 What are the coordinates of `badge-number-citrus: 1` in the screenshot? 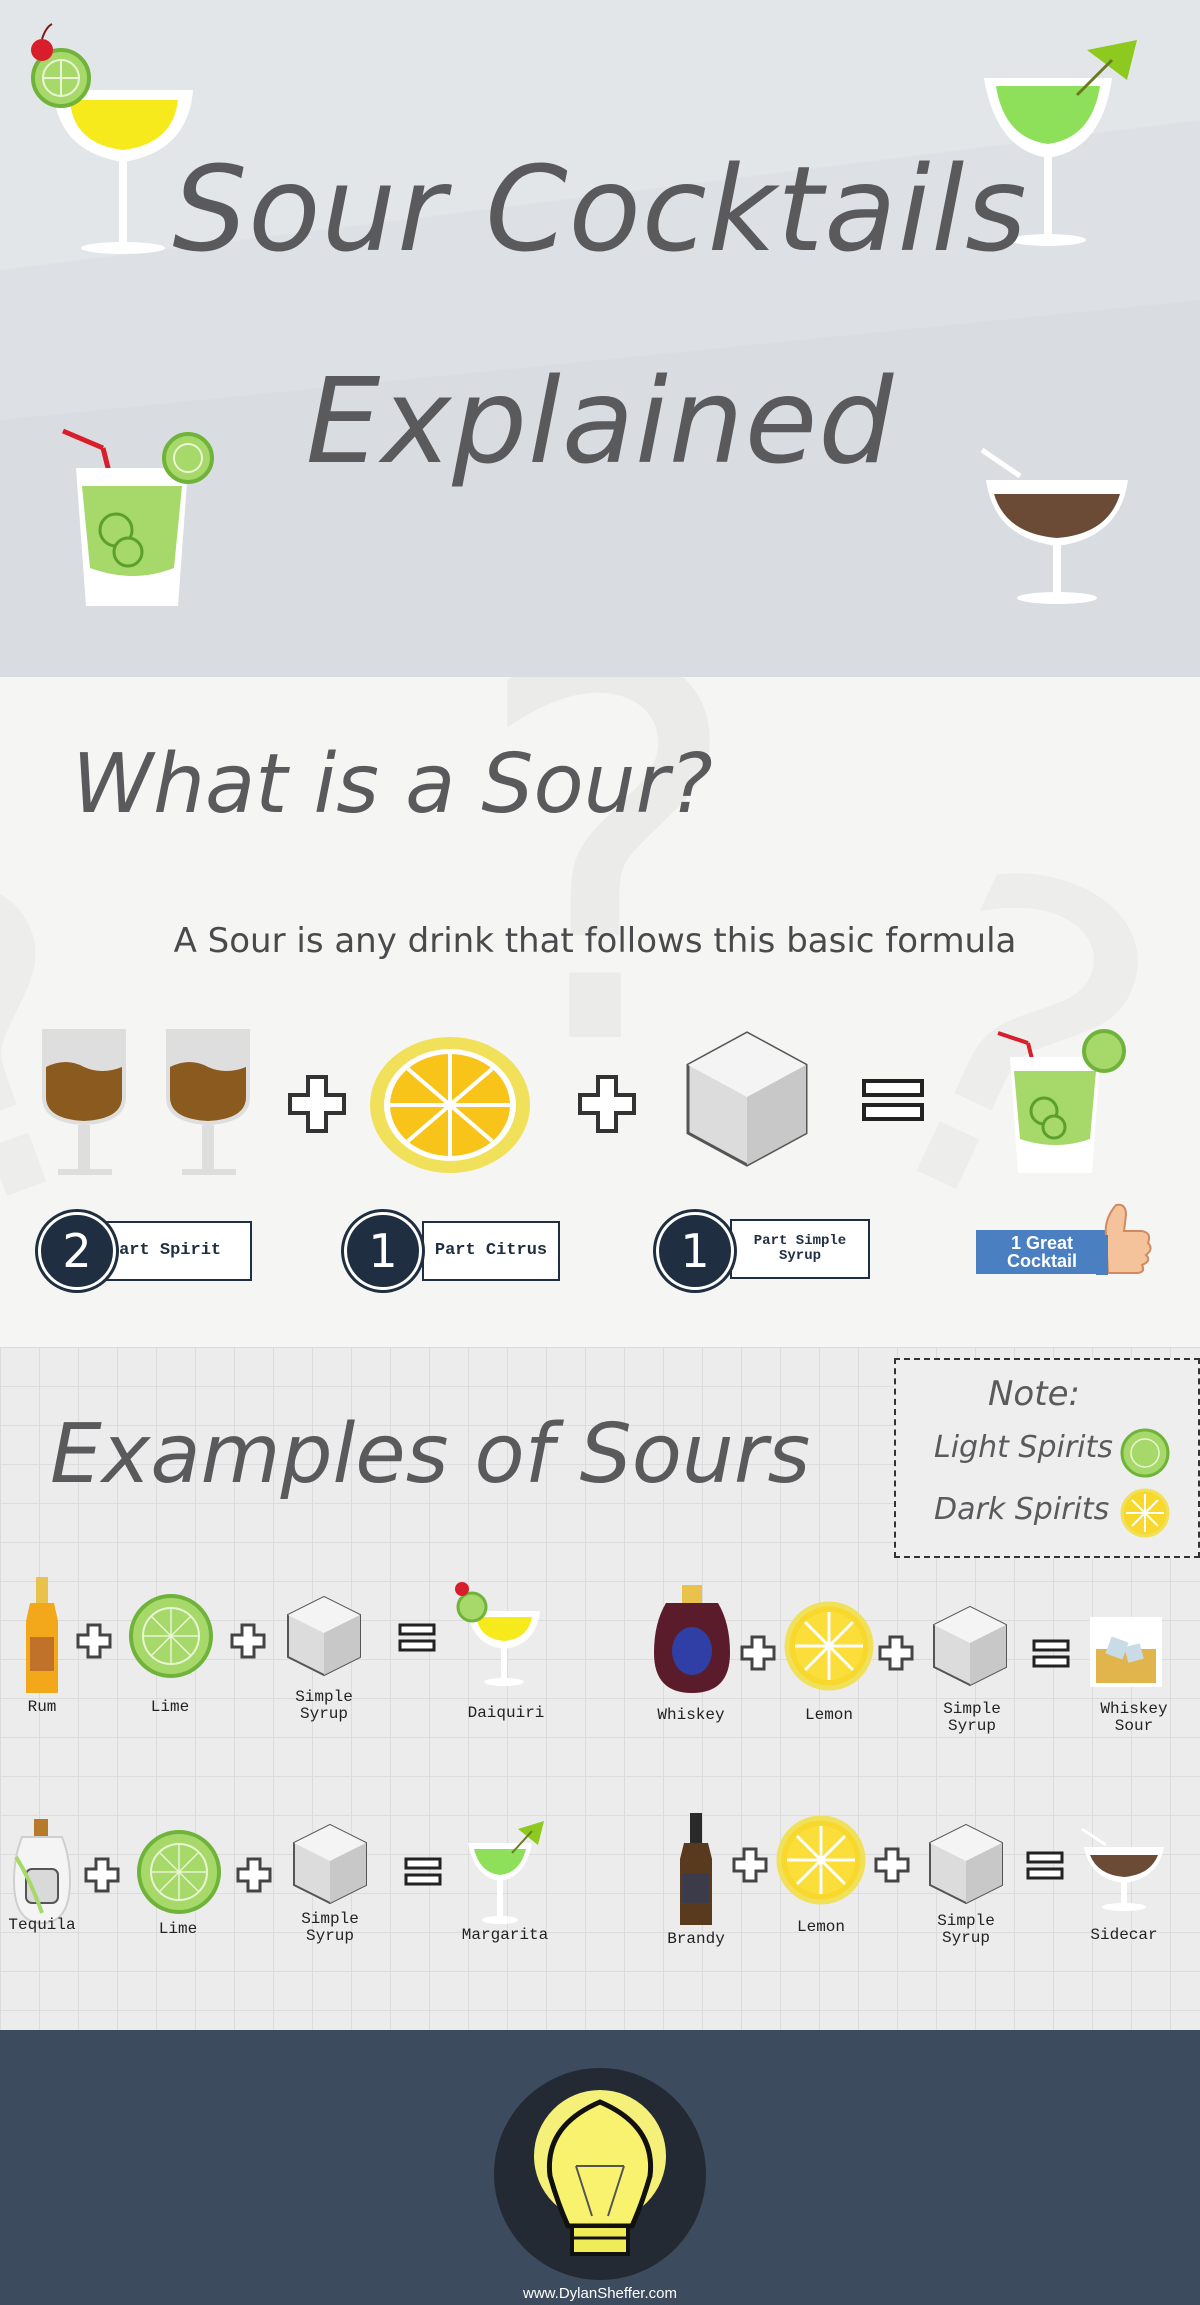 It's located at (383, 1251).